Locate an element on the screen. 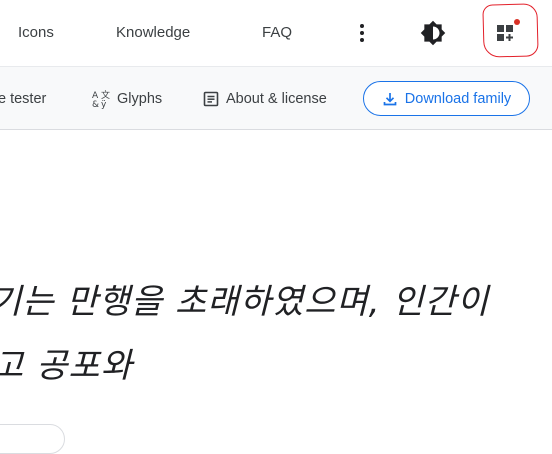 This screenshot has width=552, height=454. nav-link-faq: FAQ is located at coordinates (277, 33).